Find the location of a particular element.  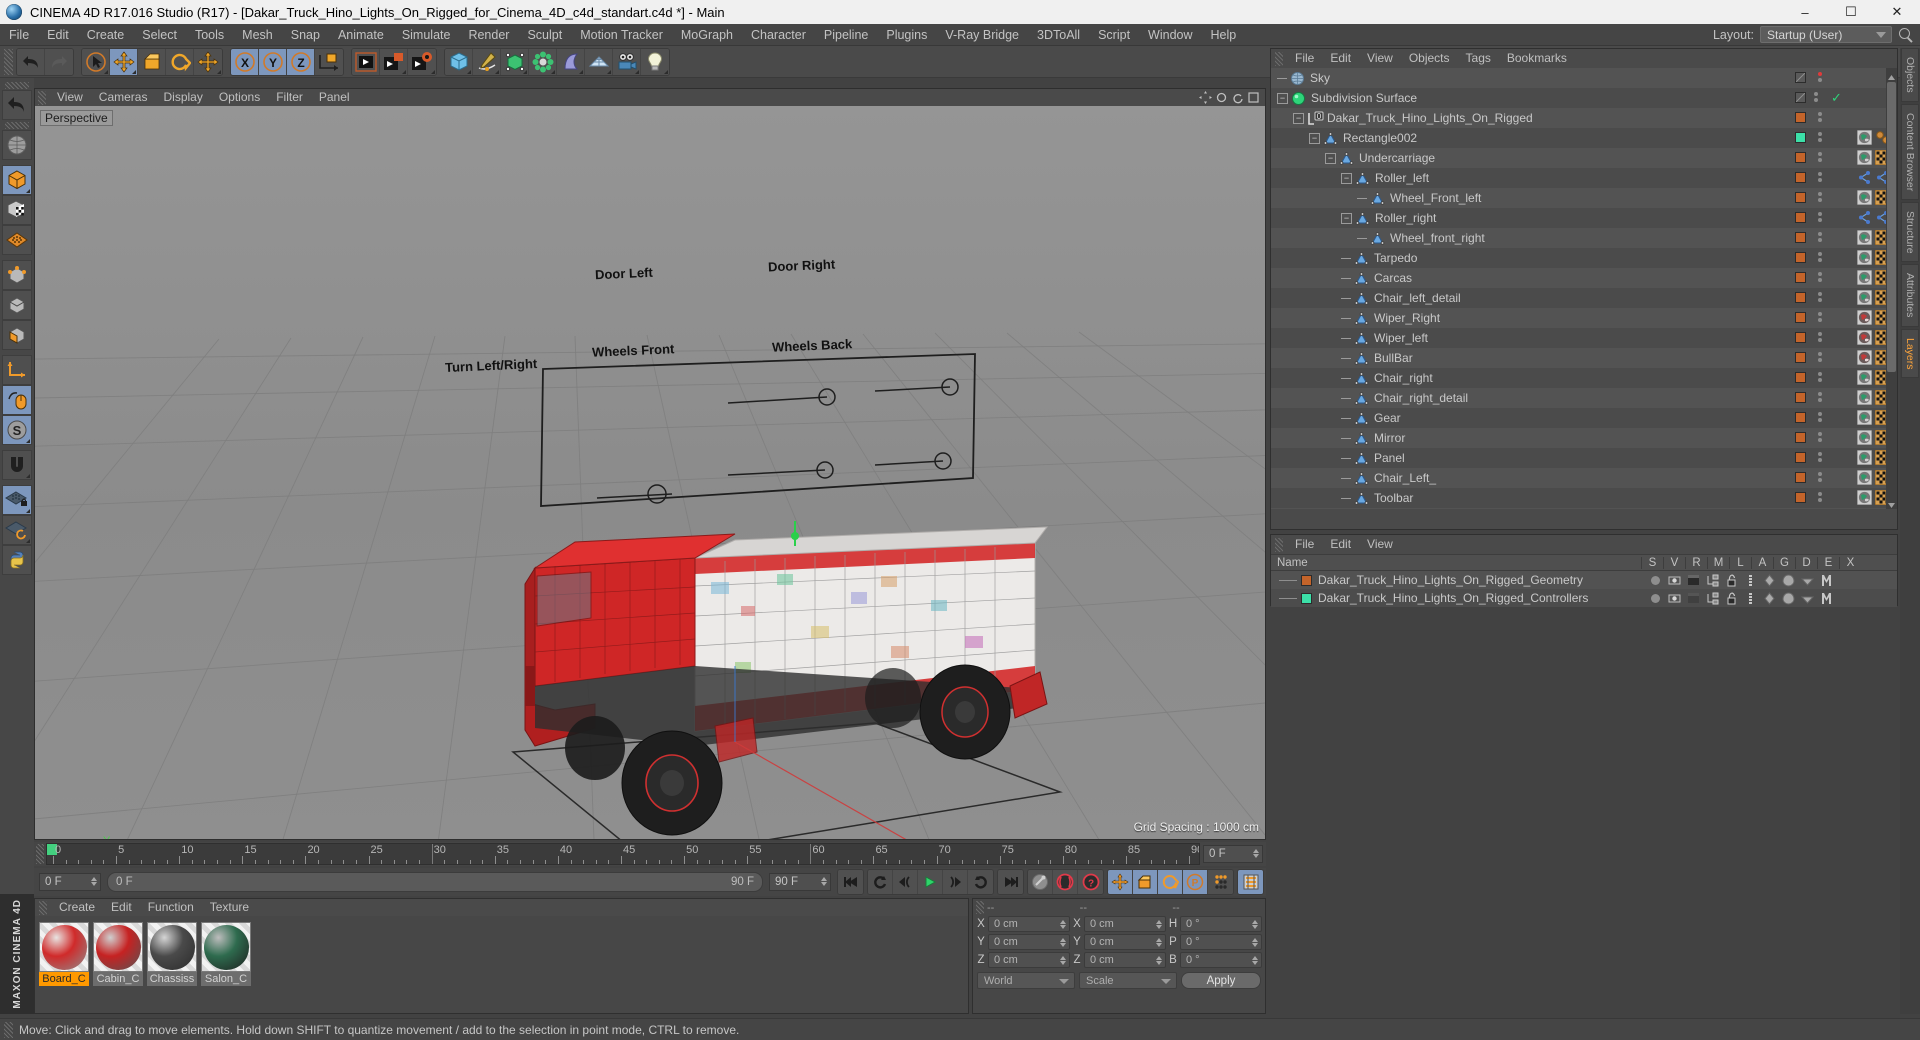

magnet-button is located at coordinates (17, 465).